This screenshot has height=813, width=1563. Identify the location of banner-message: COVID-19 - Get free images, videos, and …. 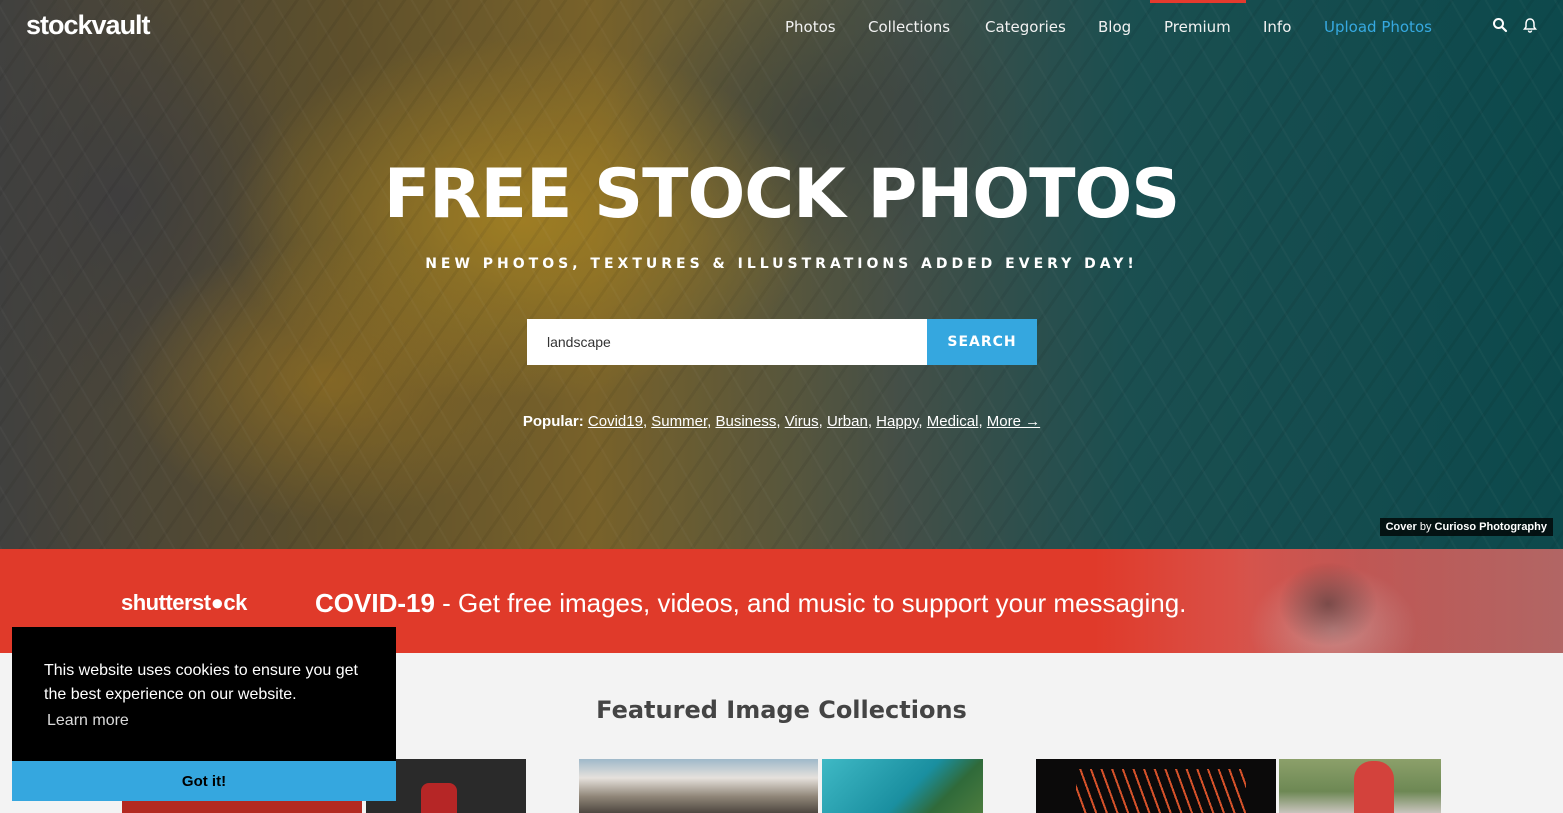
(750, 603).